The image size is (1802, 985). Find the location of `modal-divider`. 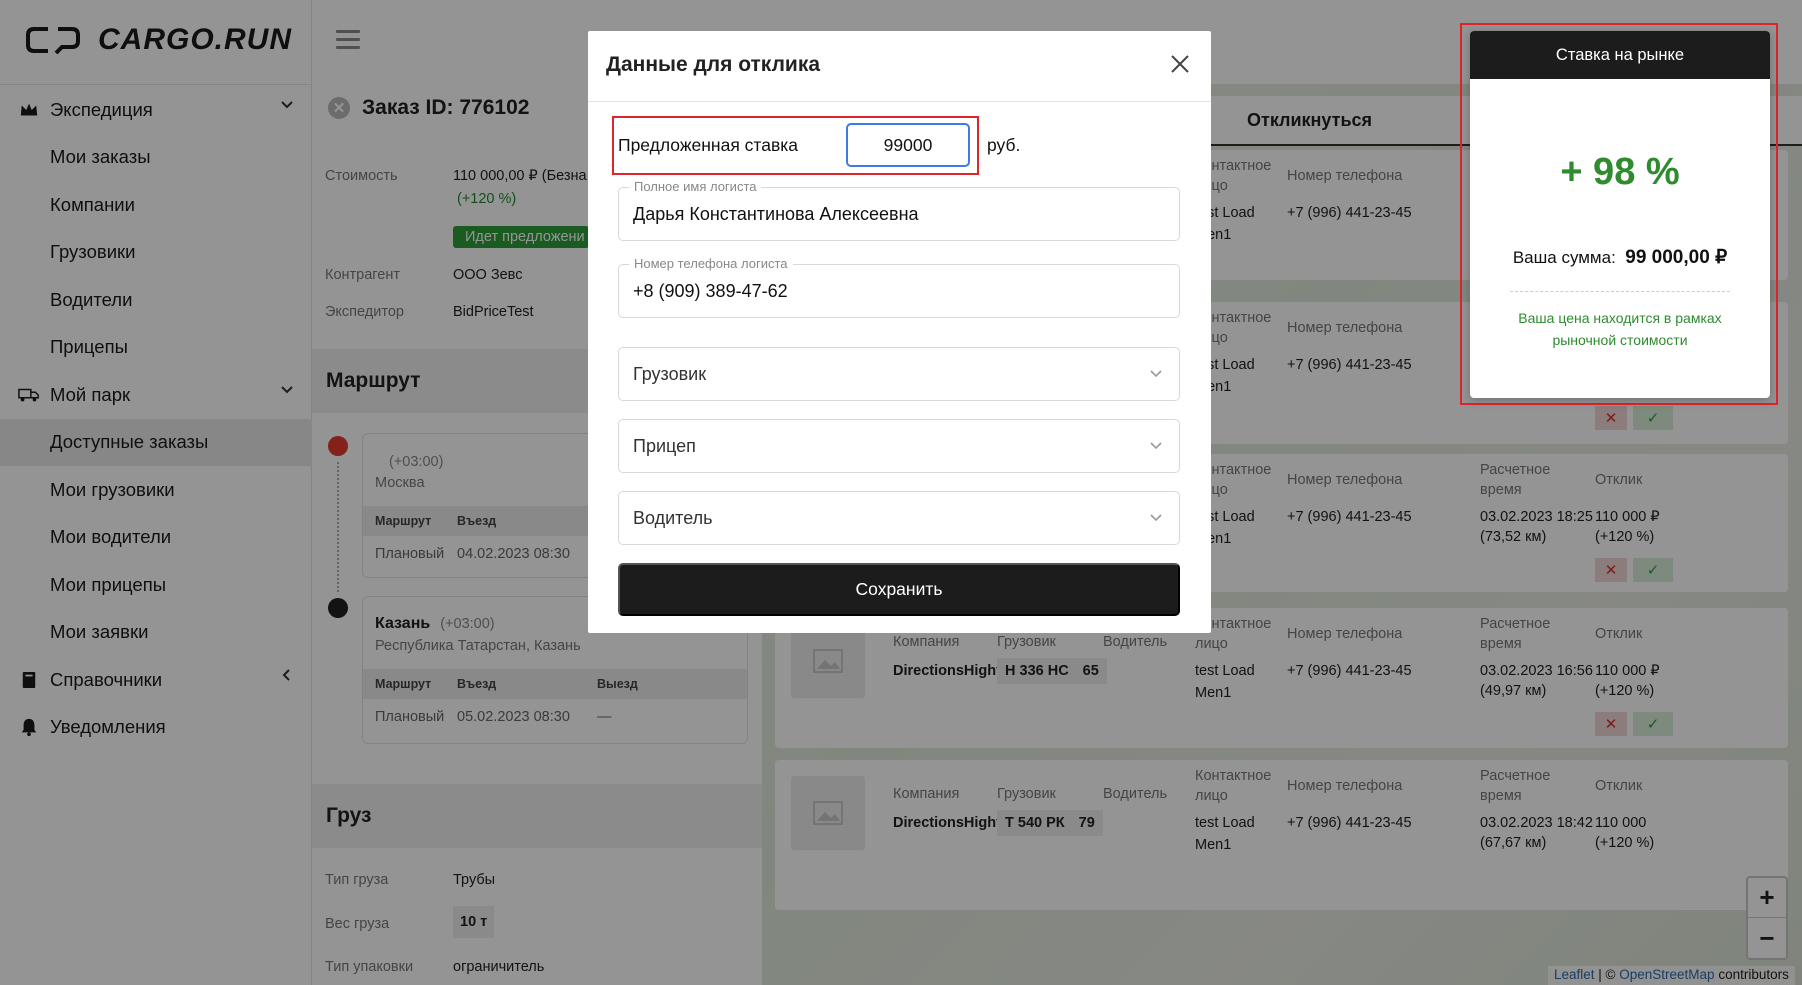

modal-divider is located at coordinates (899, 101).